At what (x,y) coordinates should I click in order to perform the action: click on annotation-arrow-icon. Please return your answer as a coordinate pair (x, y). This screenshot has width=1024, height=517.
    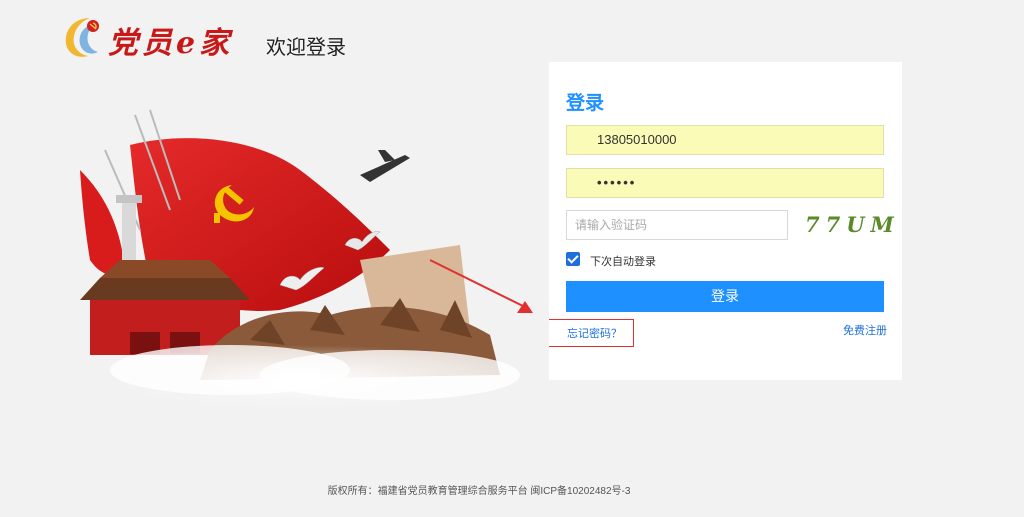
    Looking at the image, I should click on (481, 286).